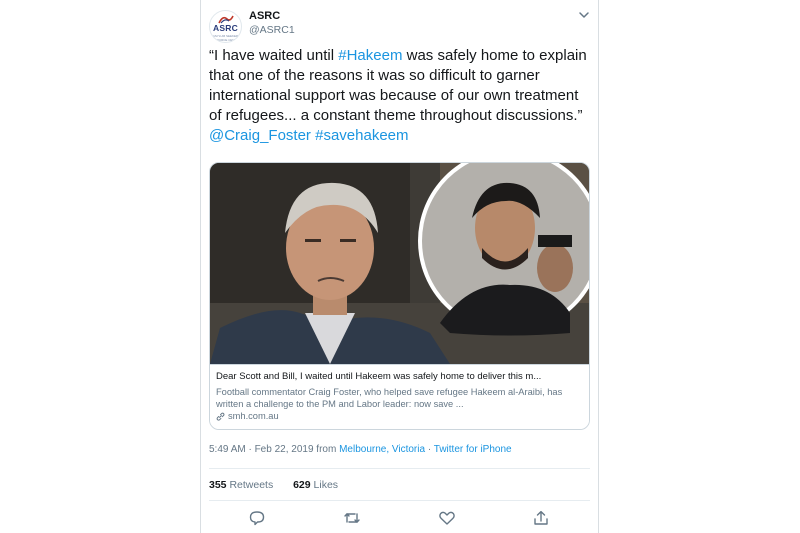 The image size is (800, 533). What do you see at coordinates (272, 30) in the screenshot?
I see `author-handle: @ASRC1` at bounding box center [272, 30].